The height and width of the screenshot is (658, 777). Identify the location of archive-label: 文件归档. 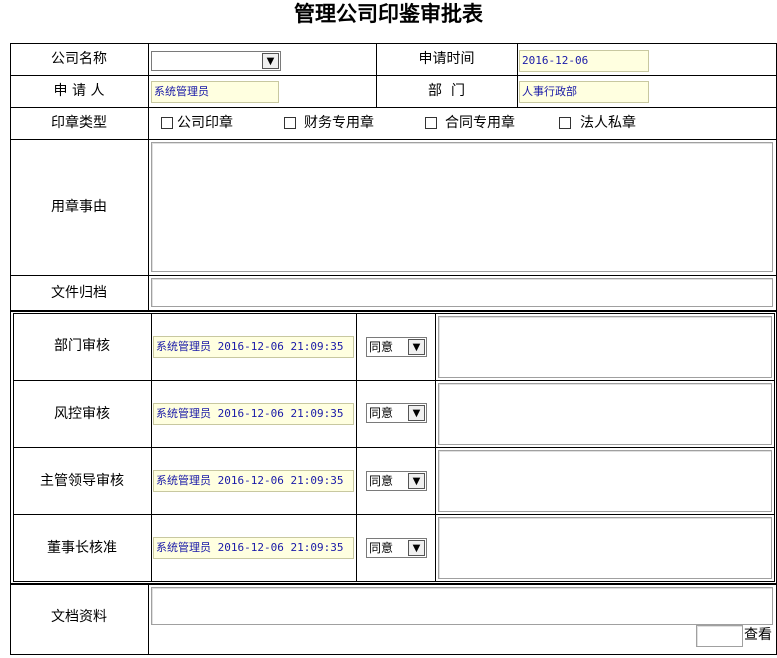
(79, 293).